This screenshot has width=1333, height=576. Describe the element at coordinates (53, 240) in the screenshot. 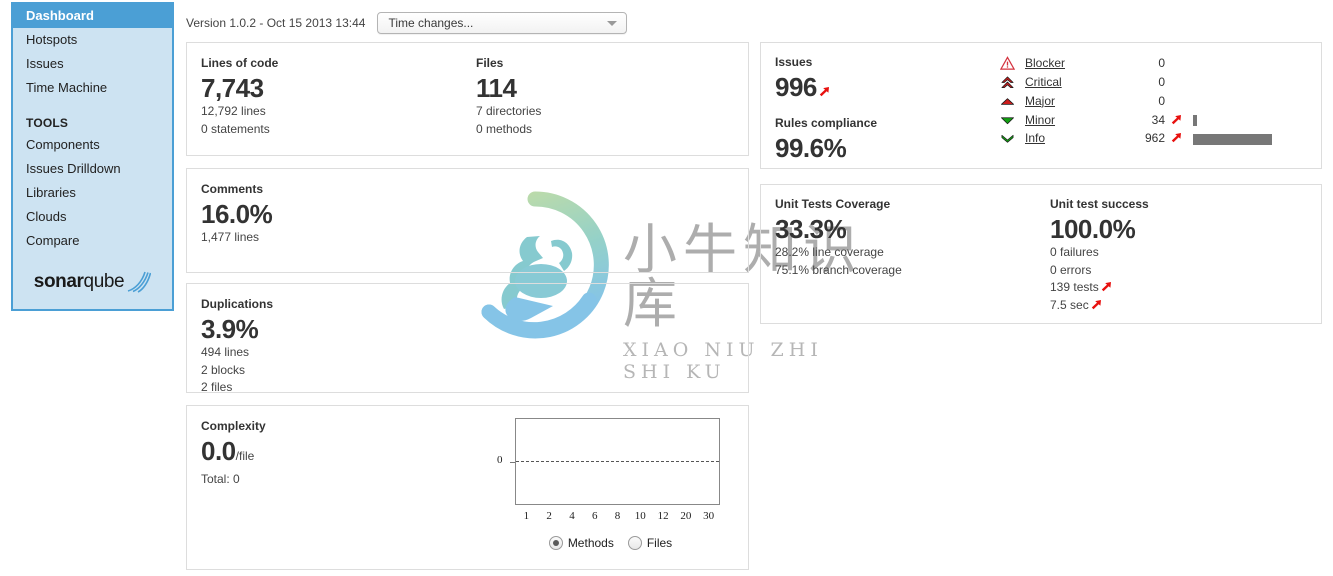

I see `sidebar-item-label: Compare` at that location.